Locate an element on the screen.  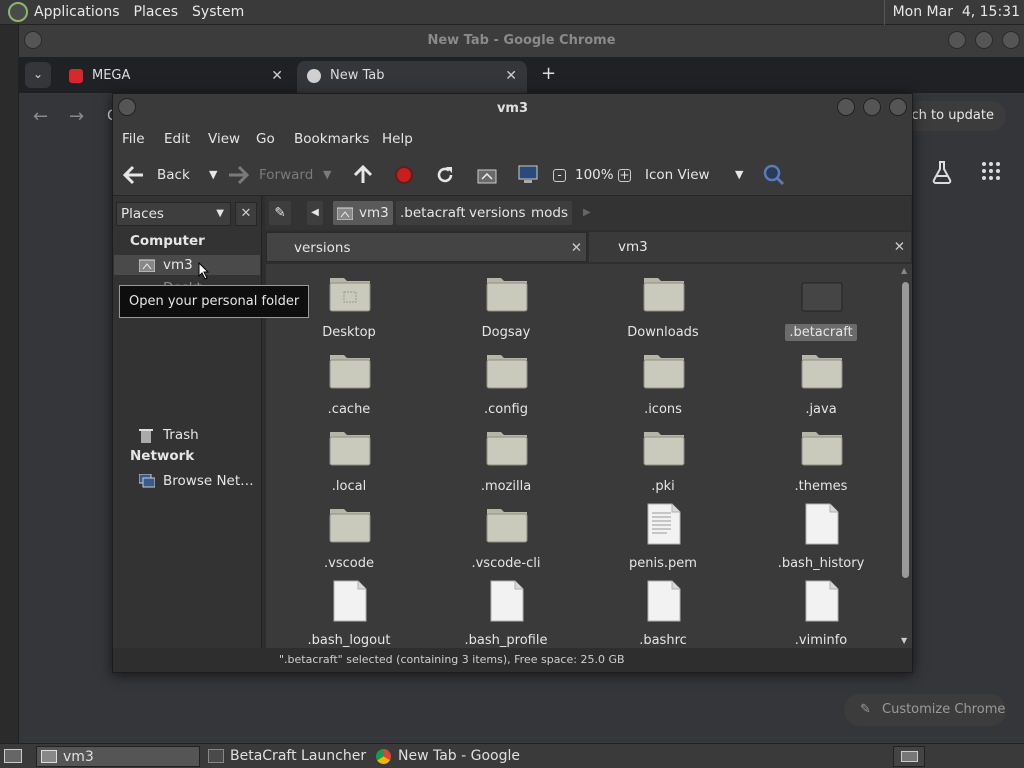
breadcrumb-vm3: vm3 is located at coordinates (363, 213).